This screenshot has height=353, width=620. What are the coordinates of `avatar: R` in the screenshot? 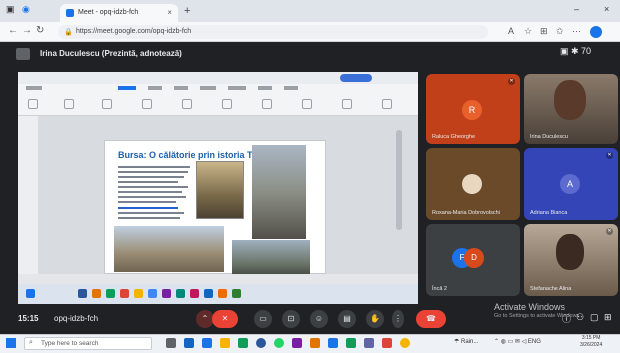 It's located at (472, 110).